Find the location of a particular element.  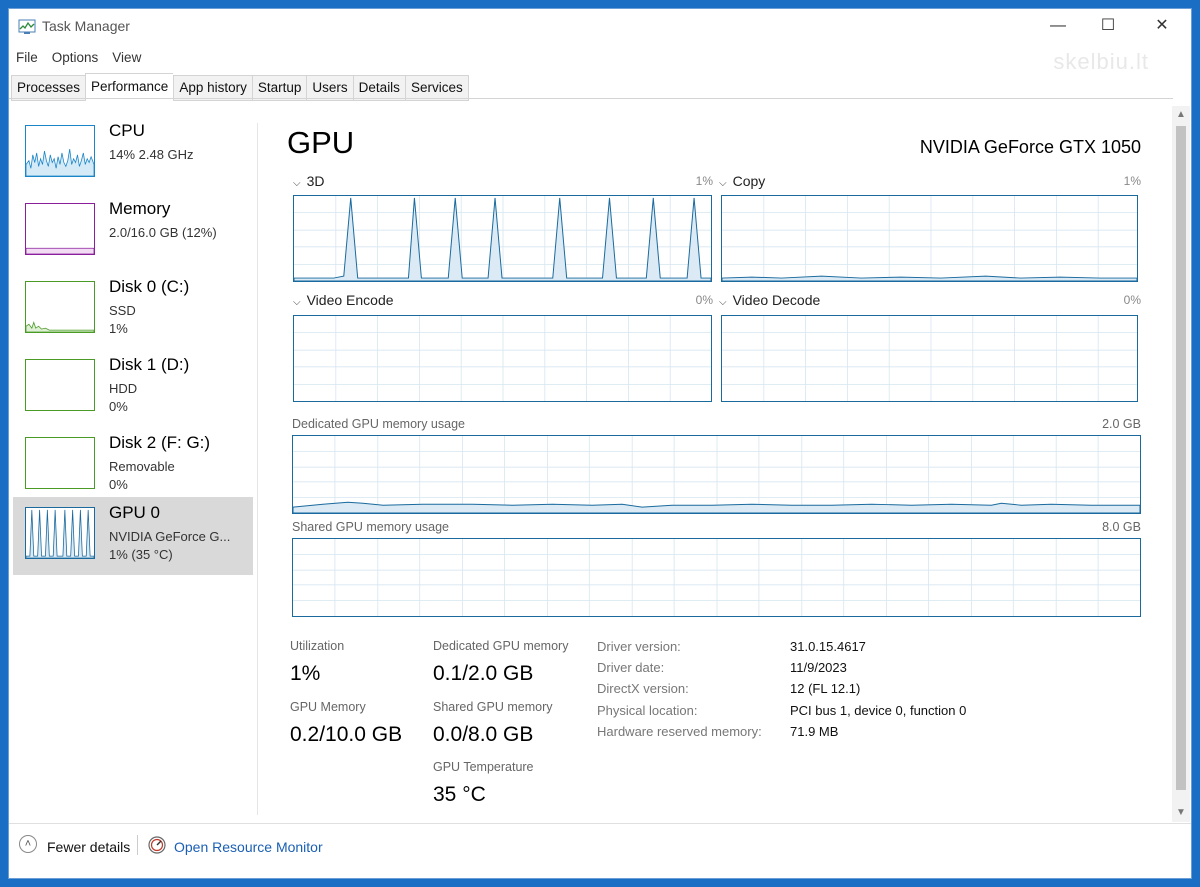

graph-3d is located at coordinates (502, 238).